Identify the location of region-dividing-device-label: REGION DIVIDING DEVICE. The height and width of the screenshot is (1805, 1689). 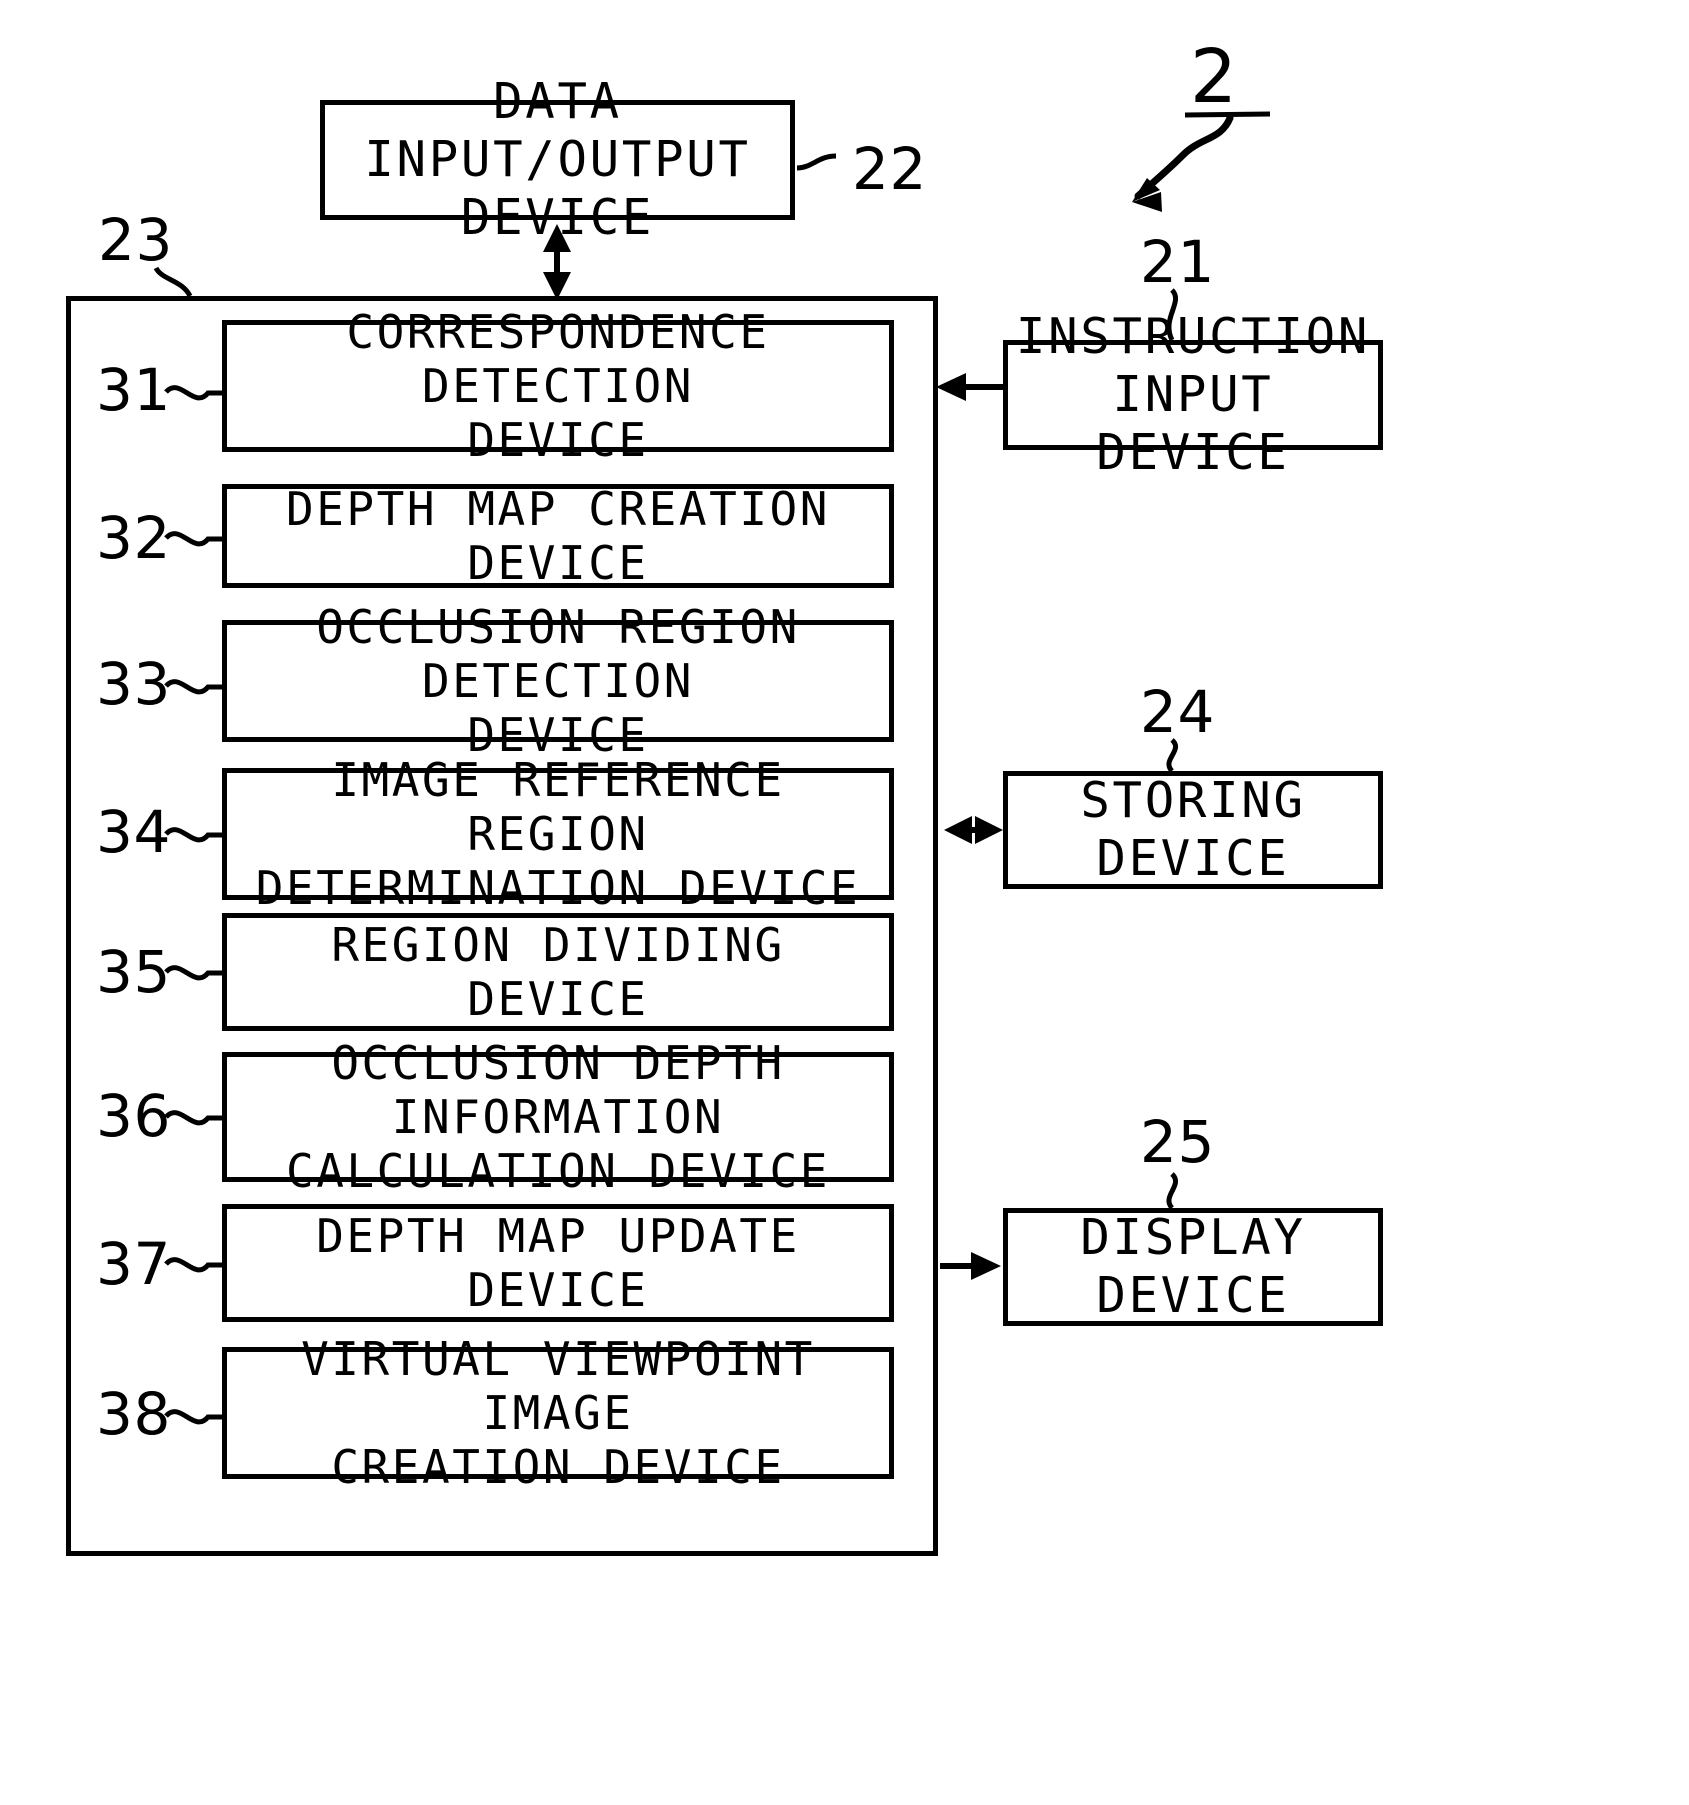
(558, 971).